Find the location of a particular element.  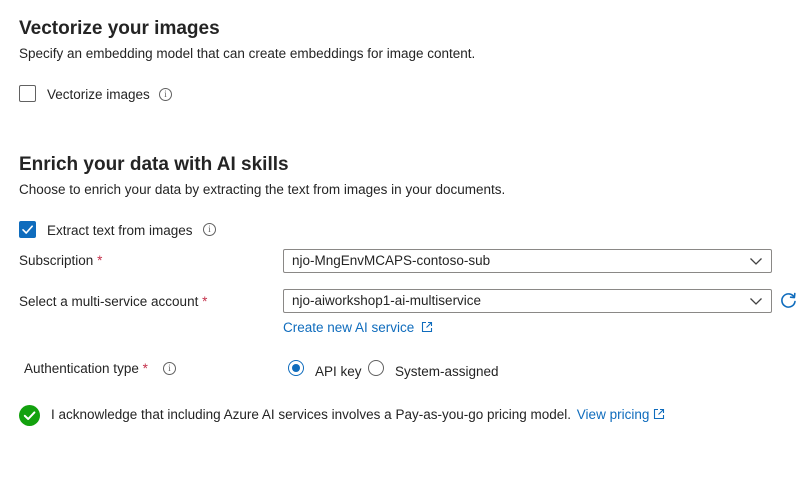

vectorize-images-checkbox is located at coordinates (27, 93).